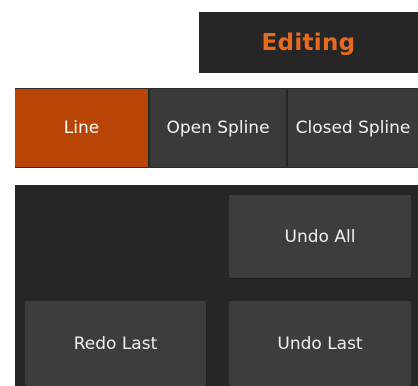 Image resolution: width=418 pixels, height=386 pixels. I want to click on redo-last-button: Redo Last, so click(115, 343).